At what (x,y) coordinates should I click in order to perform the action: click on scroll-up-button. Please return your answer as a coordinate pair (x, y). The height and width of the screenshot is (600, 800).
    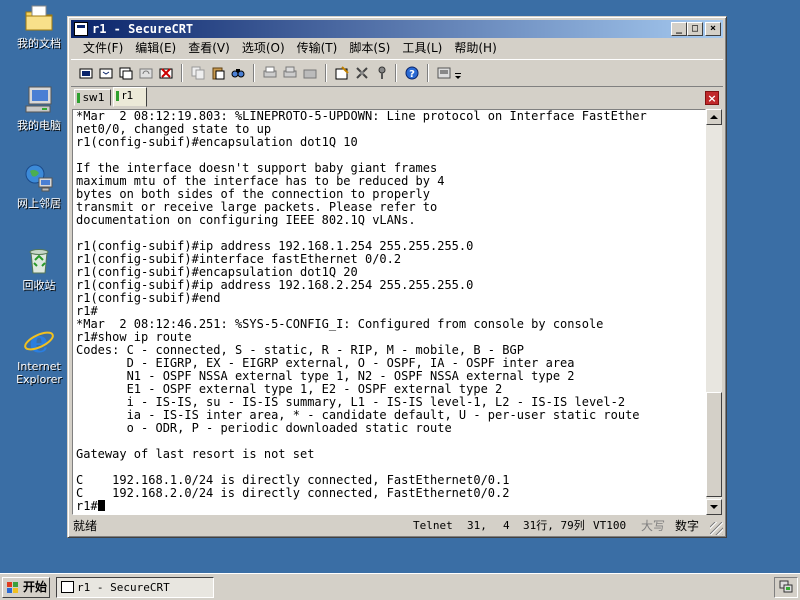
    Looking at the image, I should click on (714, 117).